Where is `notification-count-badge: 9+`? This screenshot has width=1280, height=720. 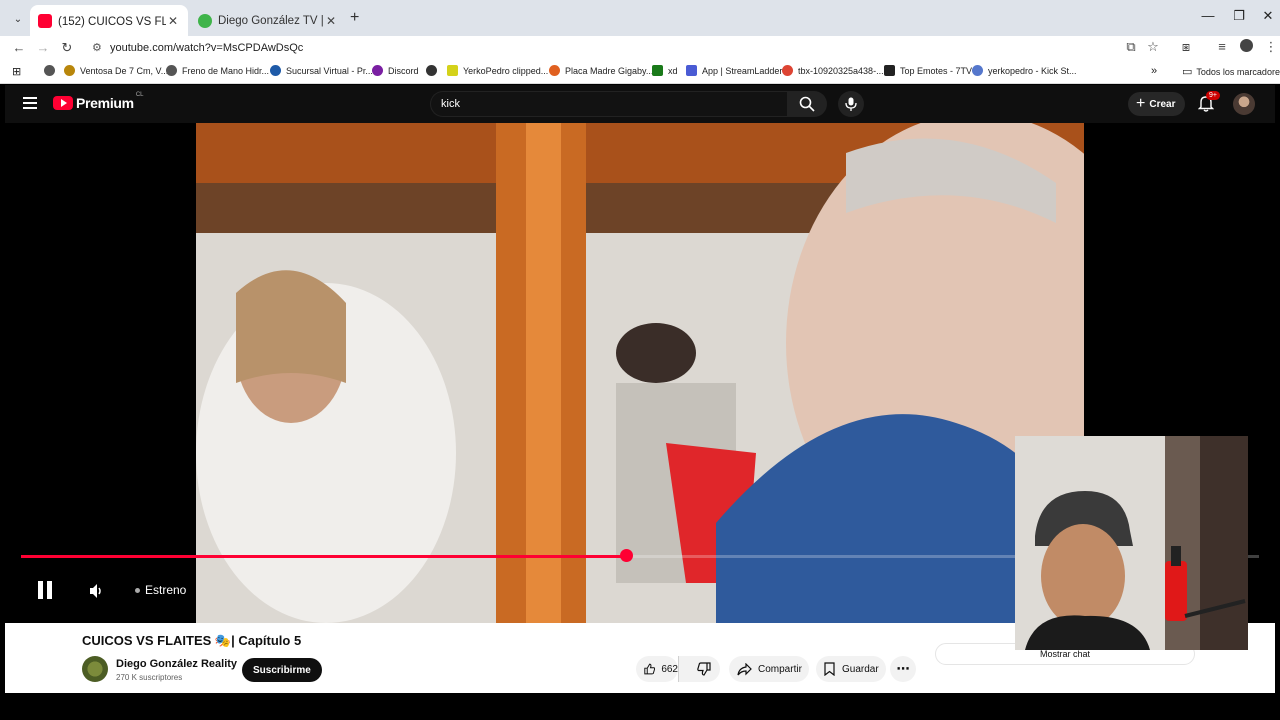 notification-count-badge: 9+ is located at coordinates (1213, 95).